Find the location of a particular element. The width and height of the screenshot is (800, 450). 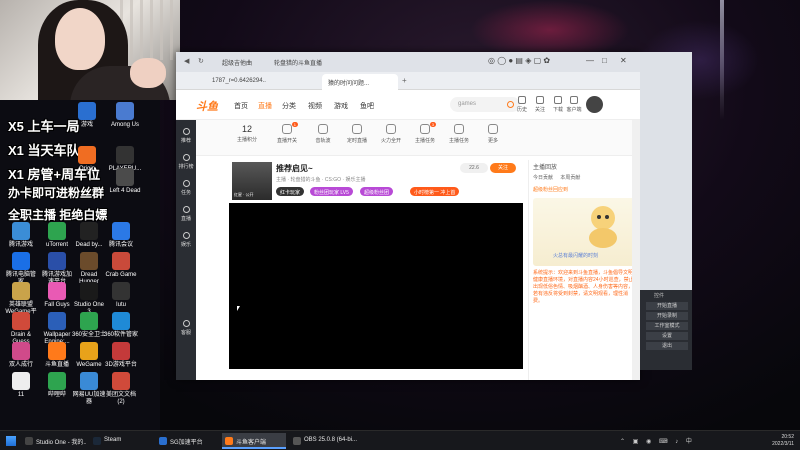

room-badge: 超级粉丝团 is located at coordinates (377, 191).